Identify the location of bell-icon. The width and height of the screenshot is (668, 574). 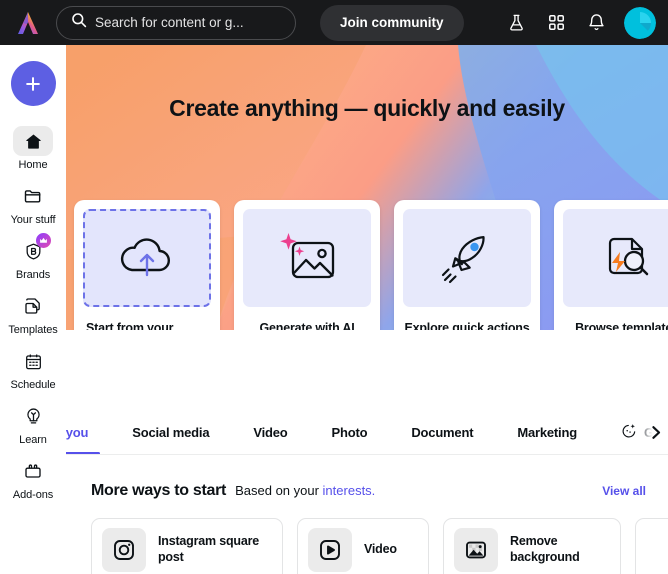
(596, 23).